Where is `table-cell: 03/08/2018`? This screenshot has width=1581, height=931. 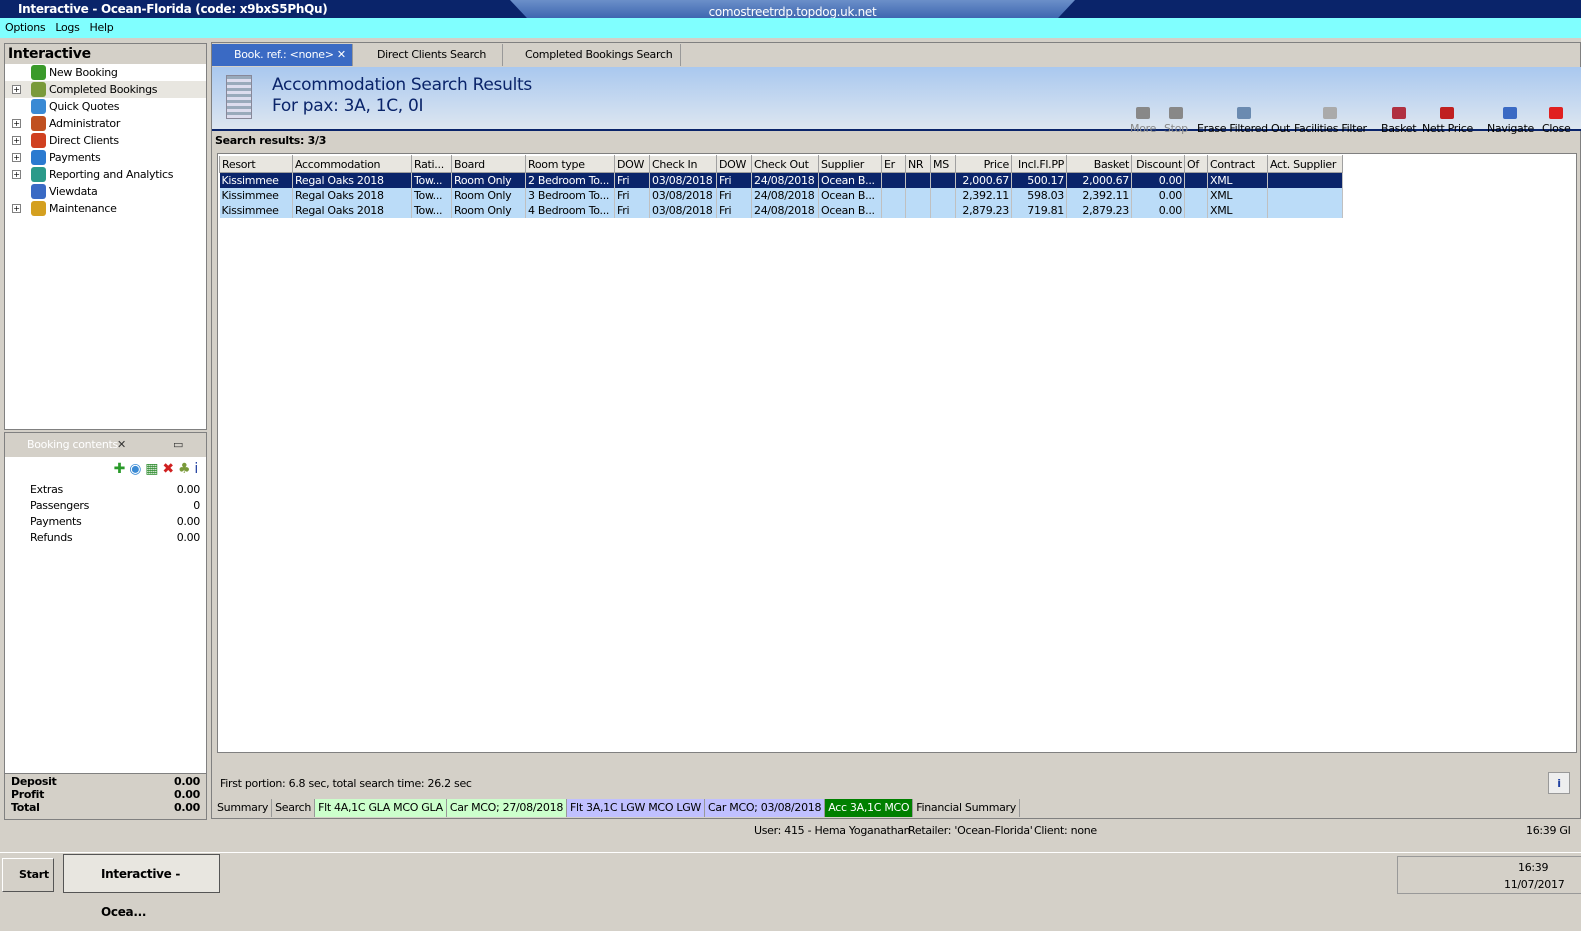 table-cell: 03/08/2018 is located at coordinates (683, 180).